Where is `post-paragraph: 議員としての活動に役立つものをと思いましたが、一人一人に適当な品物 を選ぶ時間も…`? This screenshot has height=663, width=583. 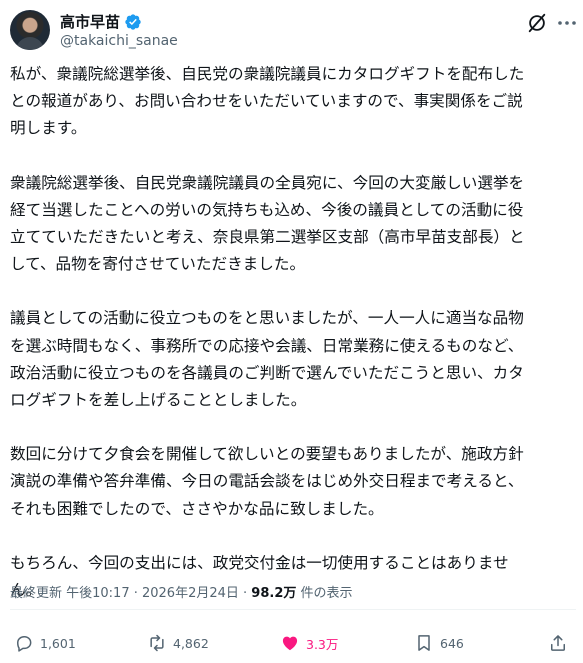
post-paragraph: 議員としての活動に役立つものをと思いましたが、一人一人に適当な品物 を選ぶ時間も… is located at coordinates (267, 359).